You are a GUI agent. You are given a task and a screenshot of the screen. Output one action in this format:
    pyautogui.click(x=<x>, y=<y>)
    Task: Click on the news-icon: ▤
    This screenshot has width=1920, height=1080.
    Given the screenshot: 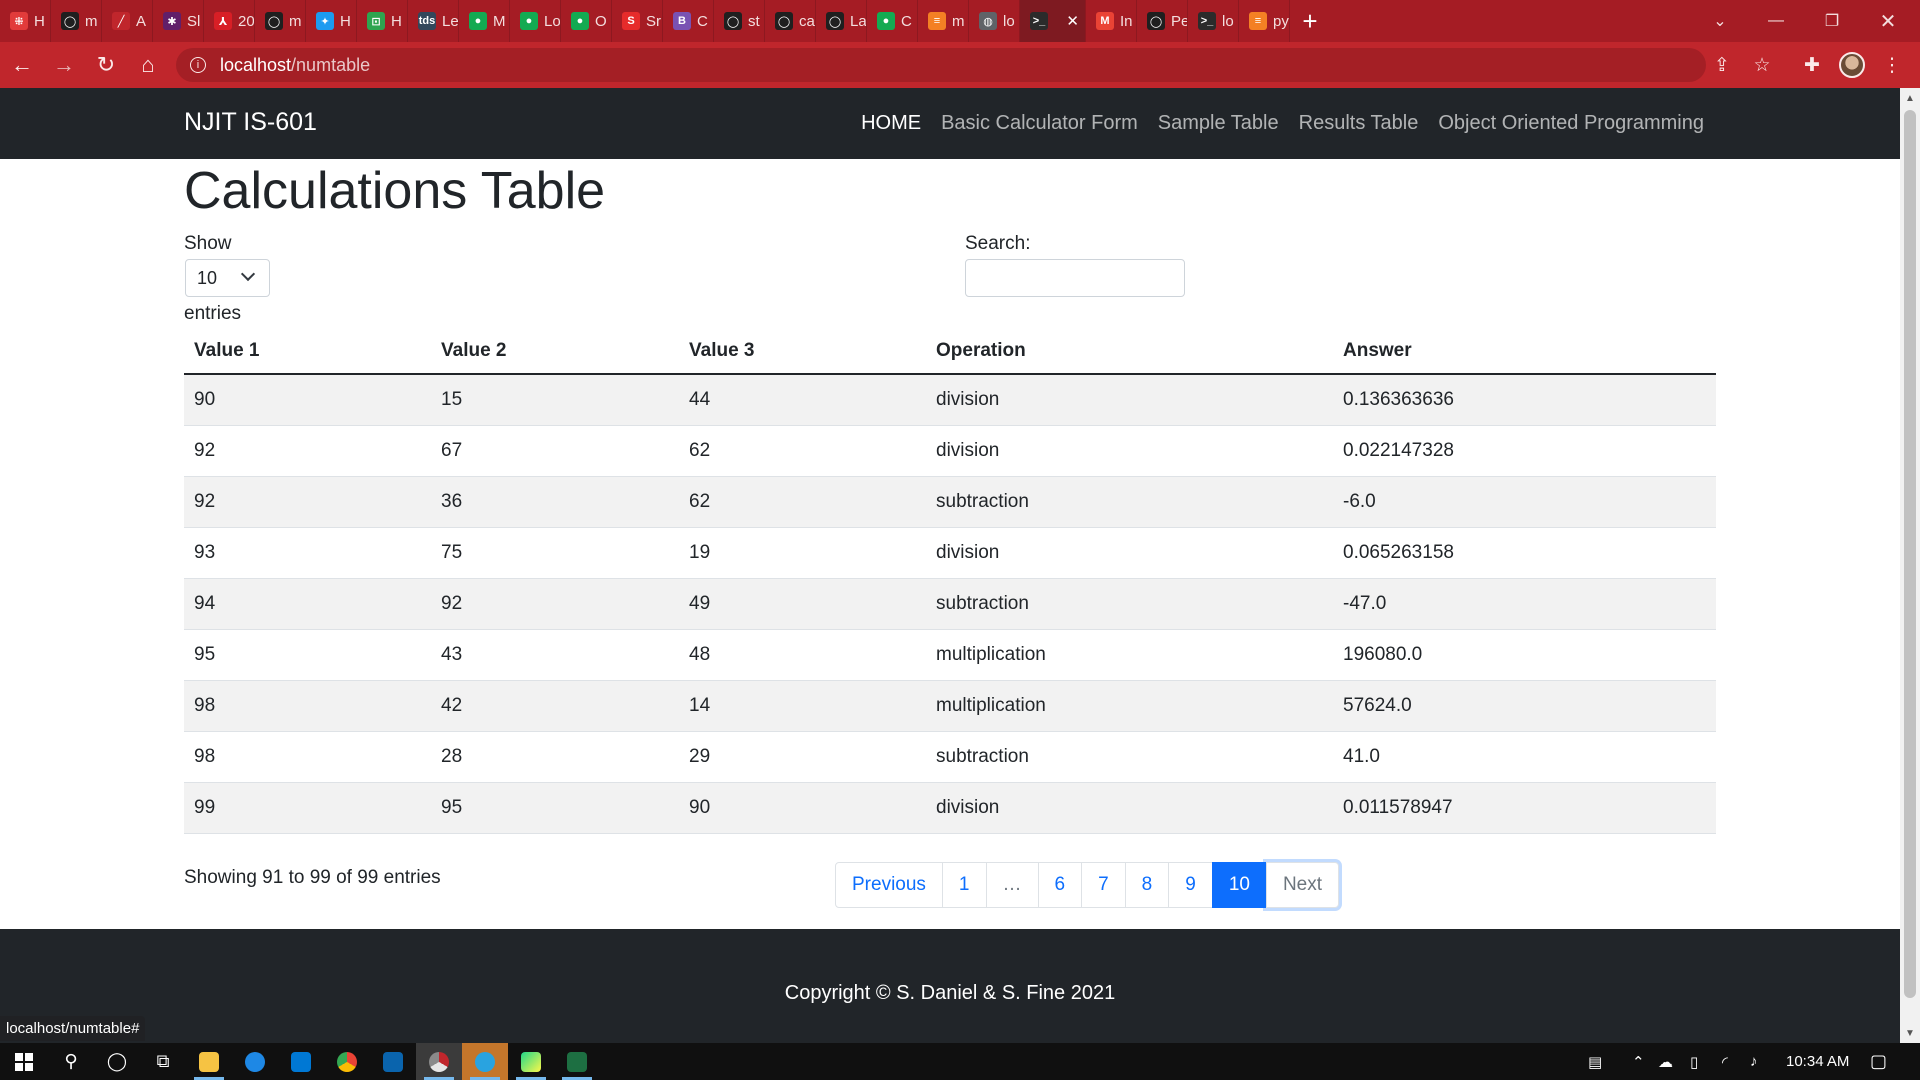 What is the action you would take?
    pyautogui.click(x=1595, y=1061)
    